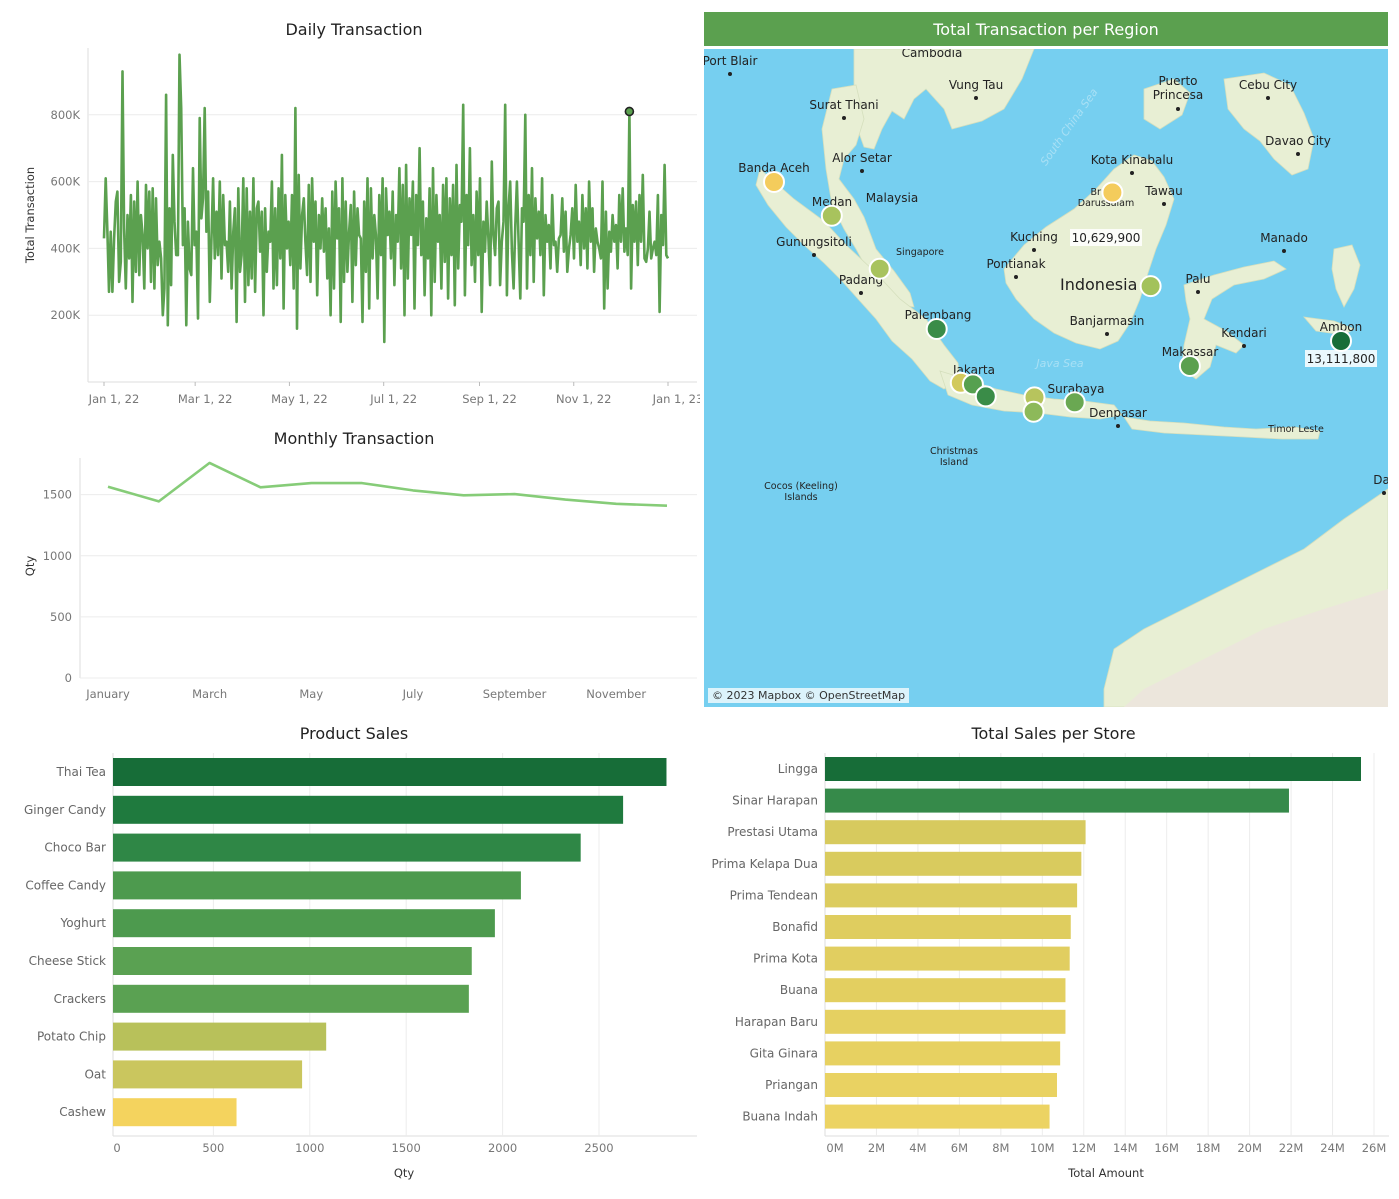 Image resolution: width=1399 pixels, height=1199 pixels. What do you see at coordinates (1268, 85) in the screenshot?
I see `map-place-label: Cebu City` at bounding box center [1268, 85].